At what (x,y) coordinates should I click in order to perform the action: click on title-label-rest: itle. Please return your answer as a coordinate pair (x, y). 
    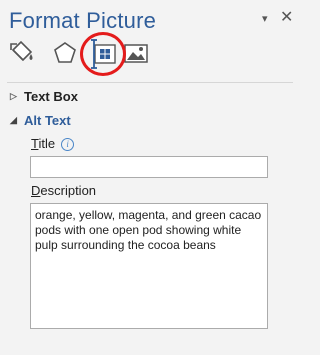
    Looking at the image, I should click on (47, 143).